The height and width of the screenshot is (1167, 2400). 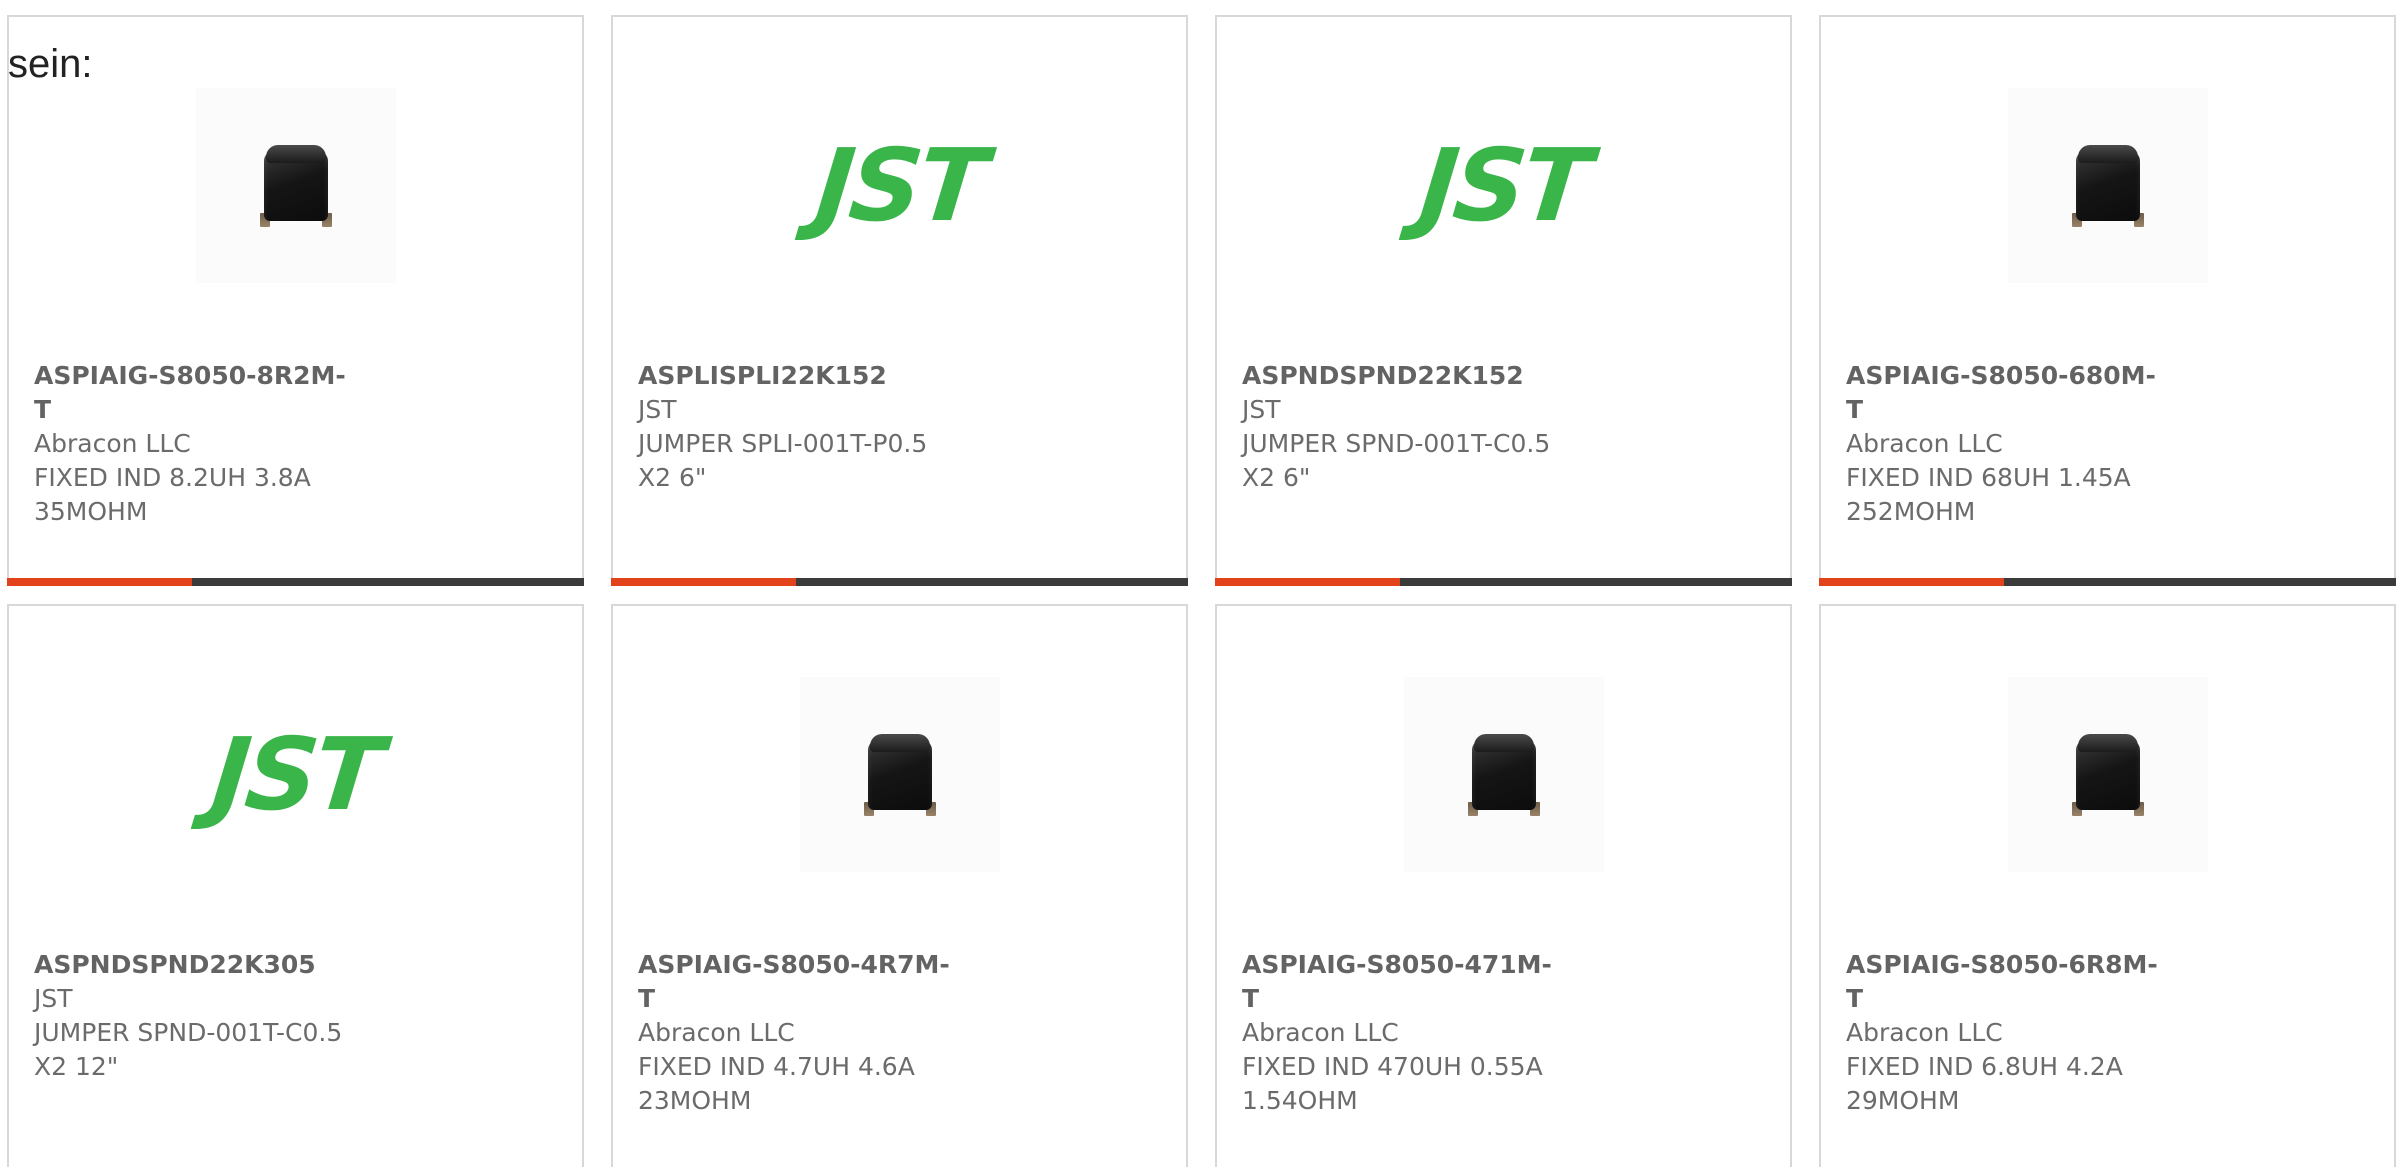 I want to click on part-number: ASPNDSPND22K305, so click(x=194, y=965).